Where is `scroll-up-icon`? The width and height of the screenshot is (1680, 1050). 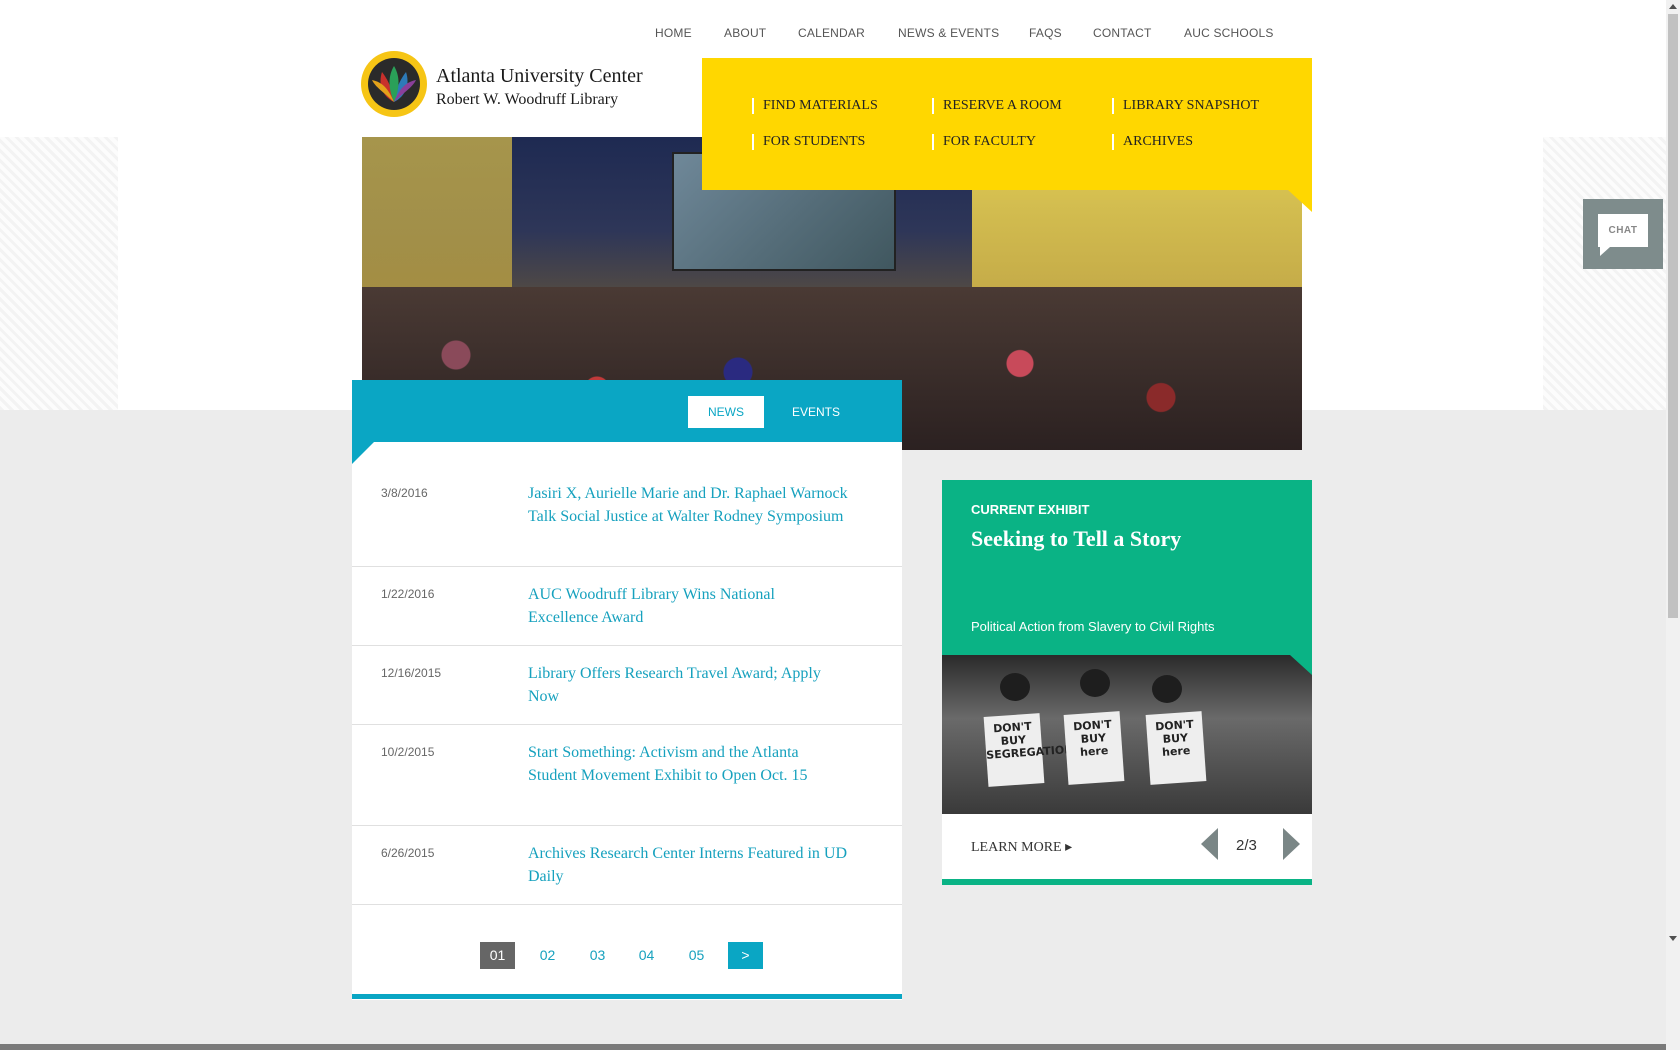
scroll-up-icon is located at coordinates (1673, 6).